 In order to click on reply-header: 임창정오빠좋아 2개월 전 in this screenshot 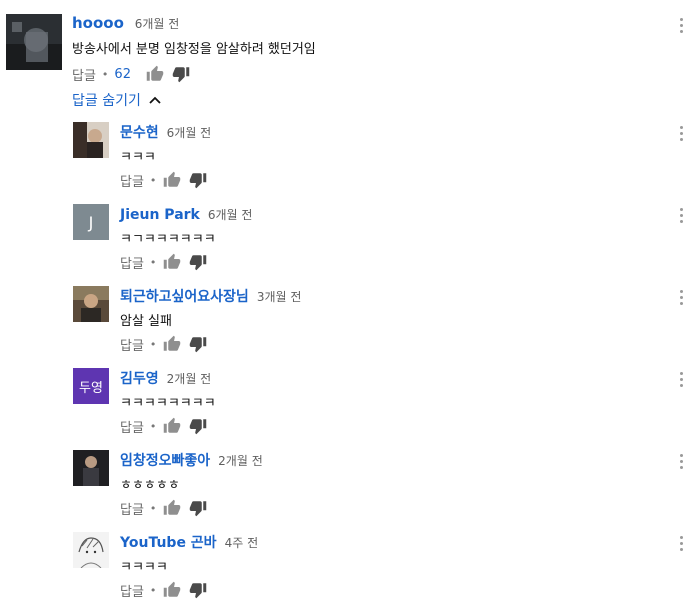, I will do `click(191, 460)`.